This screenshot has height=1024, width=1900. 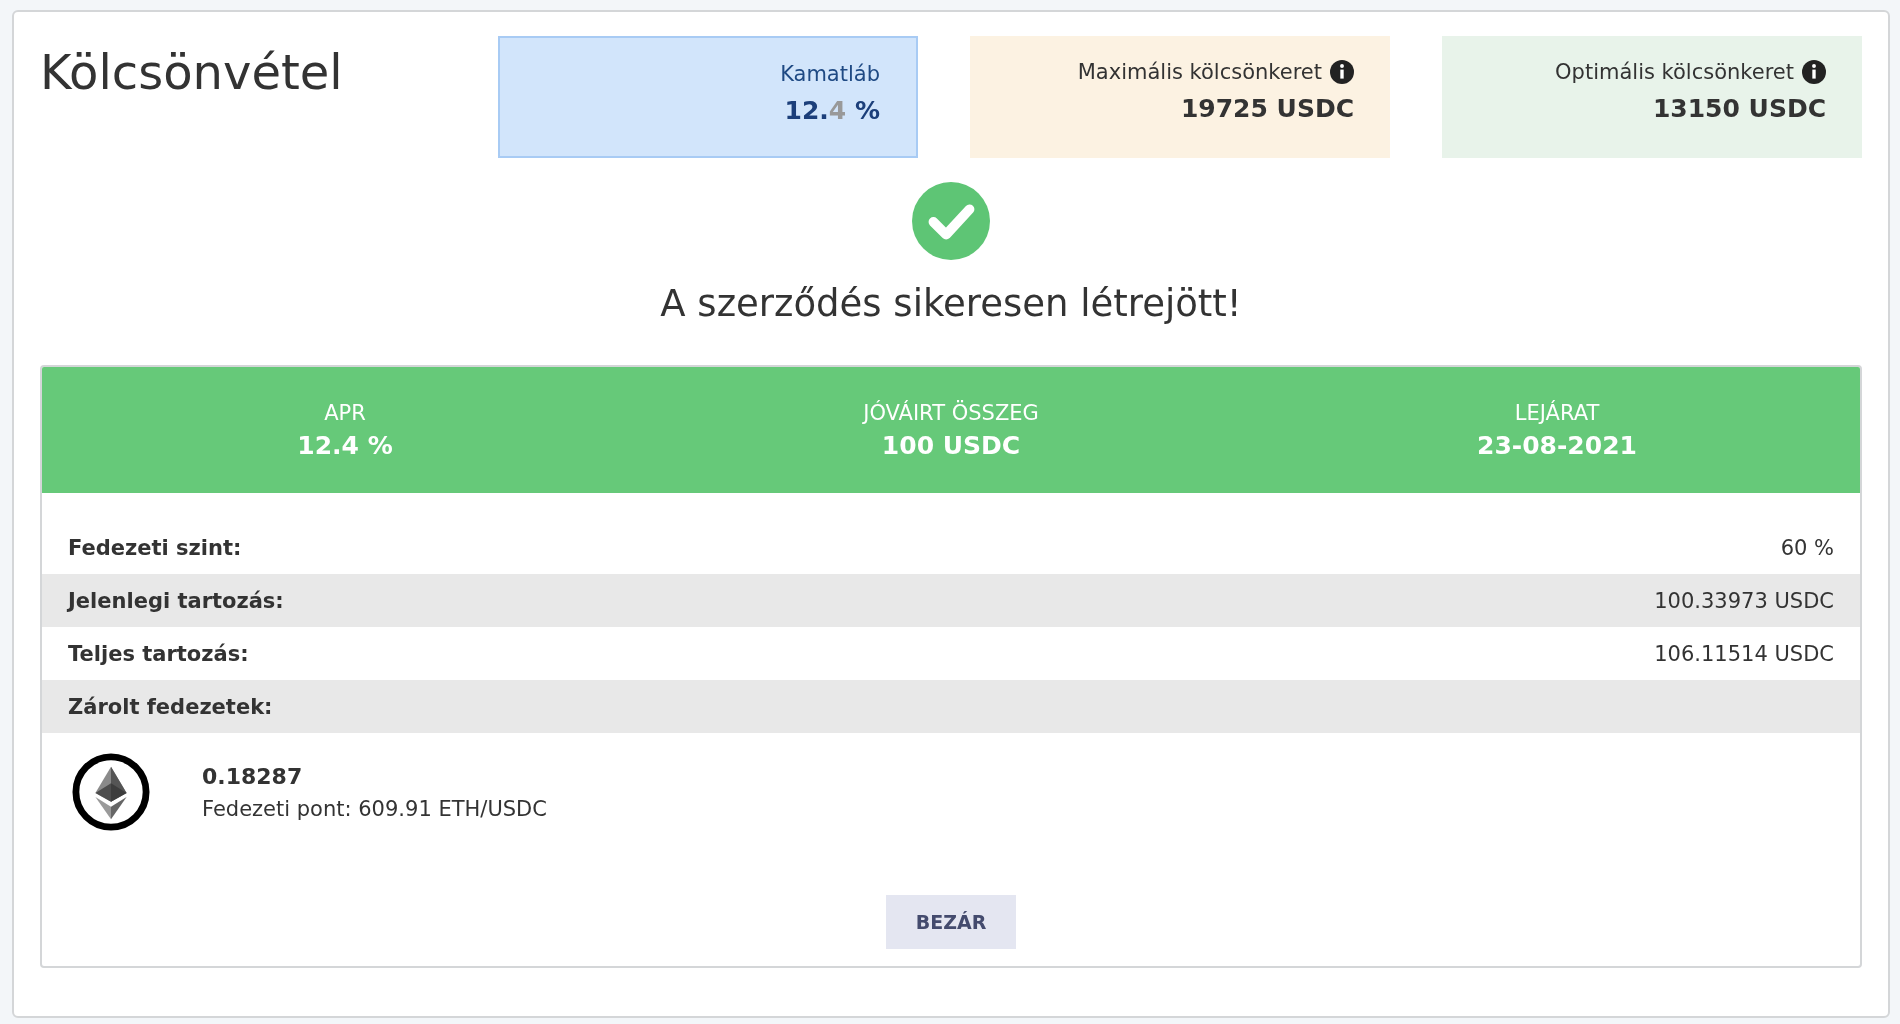 What do you see at coordinates (111, 792) in the screenshot?
I see `ethereum-icon` at bounding box center [111, 792].